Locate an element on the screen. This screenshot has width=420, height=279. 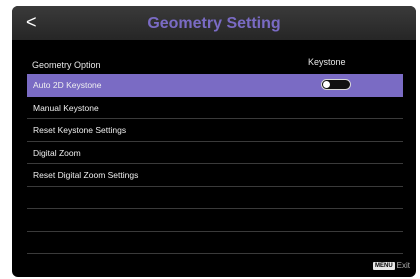
menu-item-label: Digital Zoom is located at coordinates (57, 152).